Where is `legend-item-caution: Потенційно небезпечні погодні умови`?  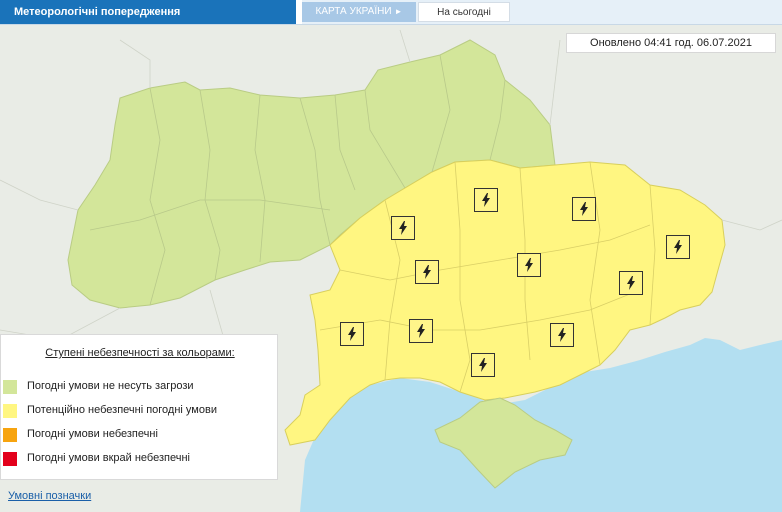
legend-item-caution: Потенційно небезпечні погодні умови is located at coordinates (139, 411).